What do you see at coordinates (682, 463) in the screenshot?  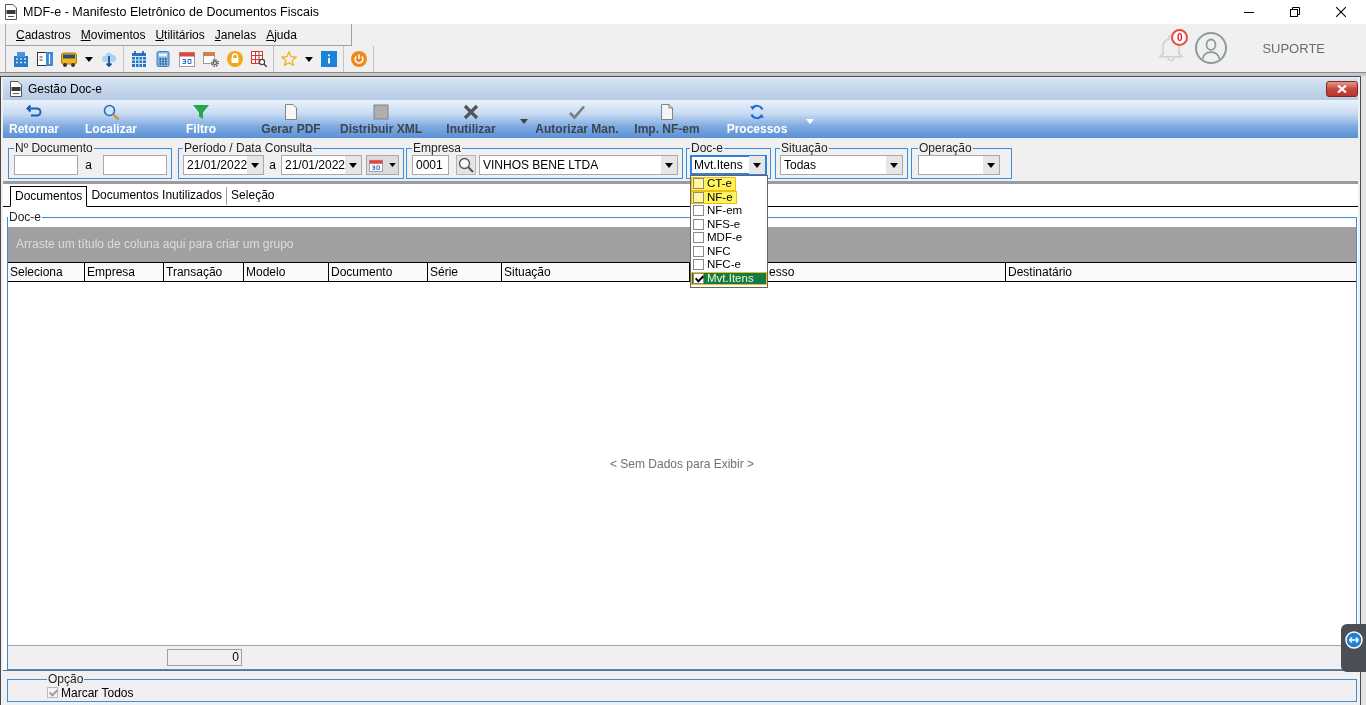 I see `empty-message: < Sem Dados para Exibir >` at bounding box center [682, 463].